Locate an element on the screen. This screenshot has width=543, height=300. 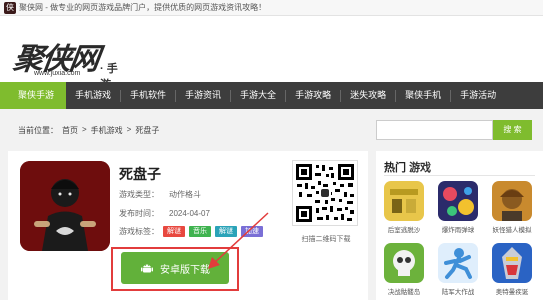
top-bar: 侠 聚侠网 - 做专业的网页游戏品牌门户，提供优质的网页游戏资讯攻略！ is located at coordinates (271, 8).